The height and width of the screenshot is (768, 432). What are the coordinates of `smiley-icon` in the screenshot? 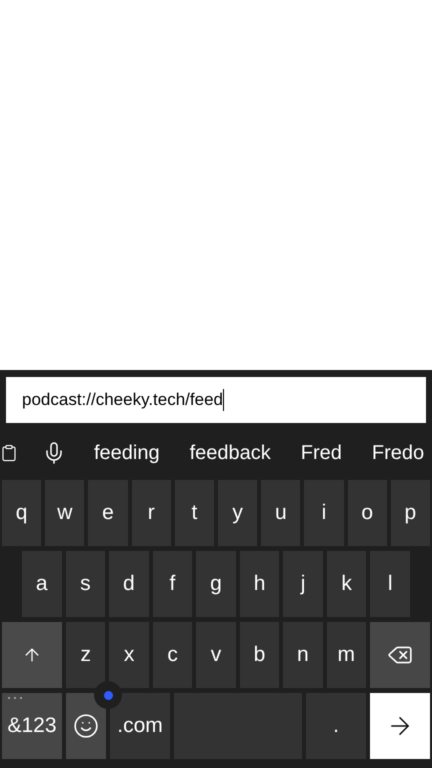 It's located at (86, 726).